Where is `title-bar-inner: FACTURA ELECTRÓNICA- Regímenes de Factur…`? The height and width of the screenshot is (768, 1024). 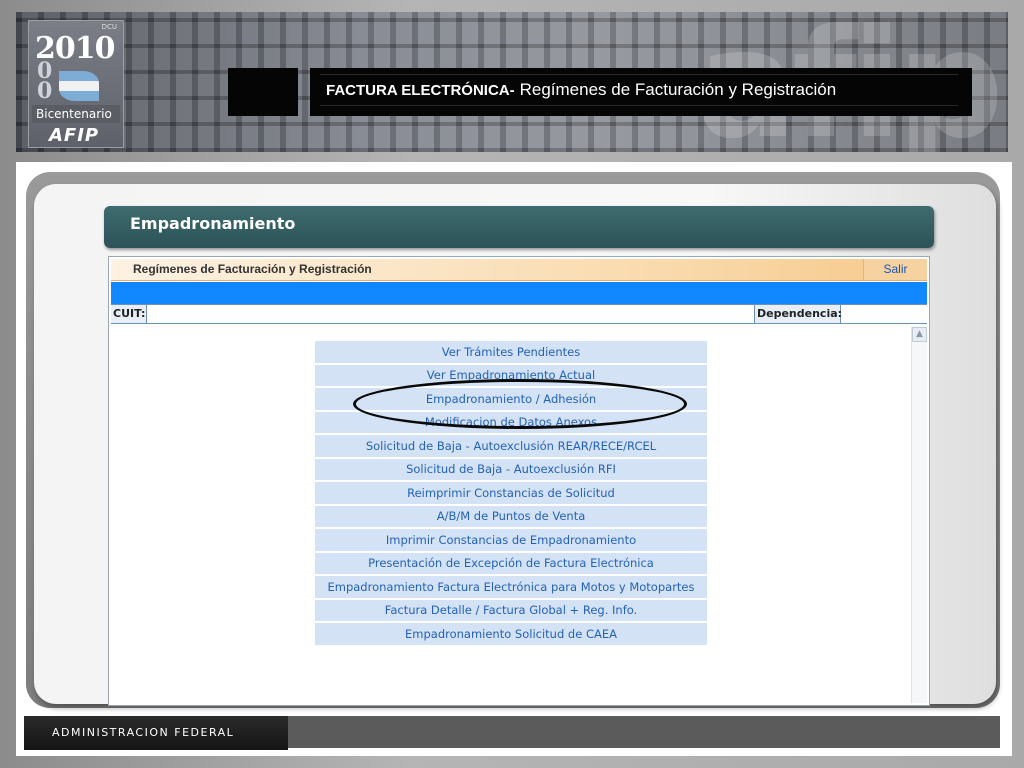 title-bar-inner: FACTURA ELECTRÓNICA- Regímenes de Factur… is located at coordinates (639, 90).